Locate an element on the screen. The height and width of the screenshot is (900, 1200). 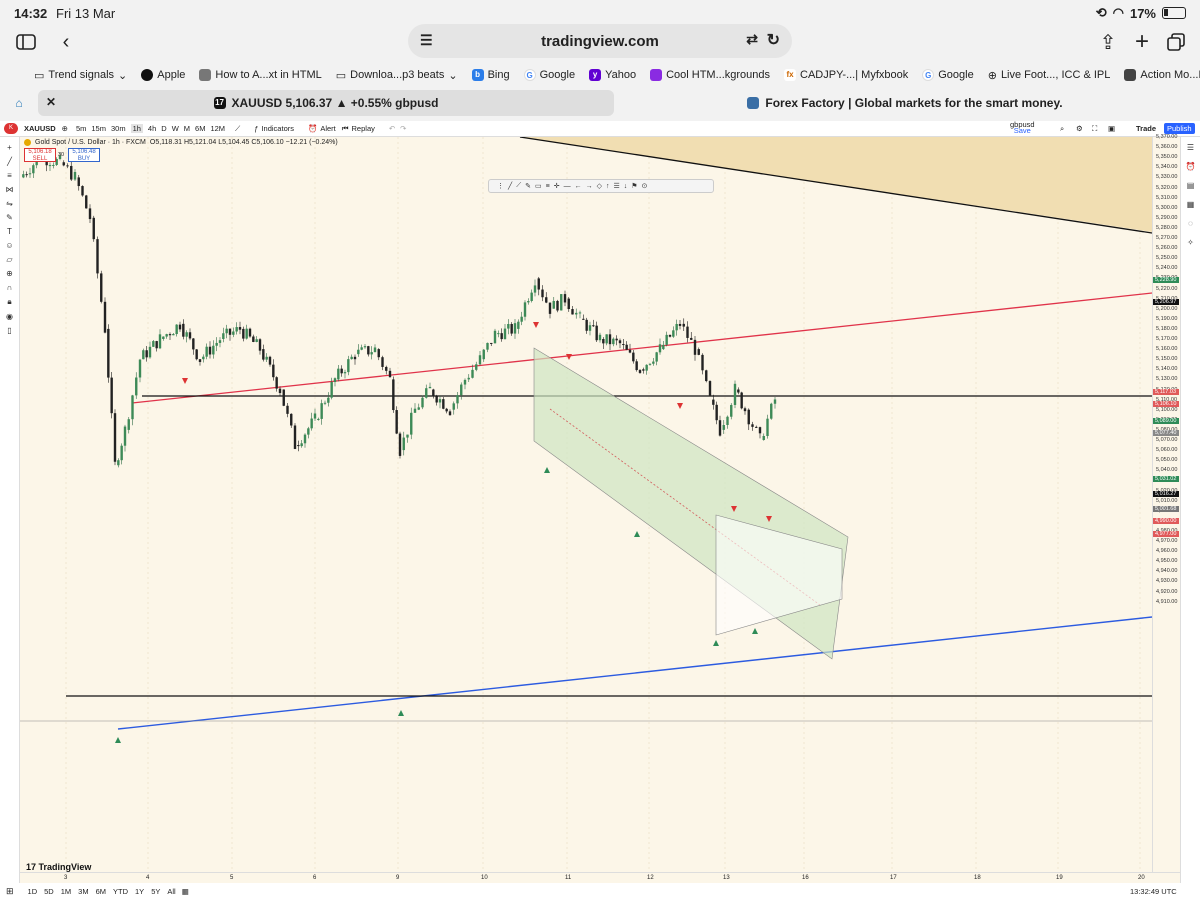
interval-5m: 5m is located at coordinates (81, 128).